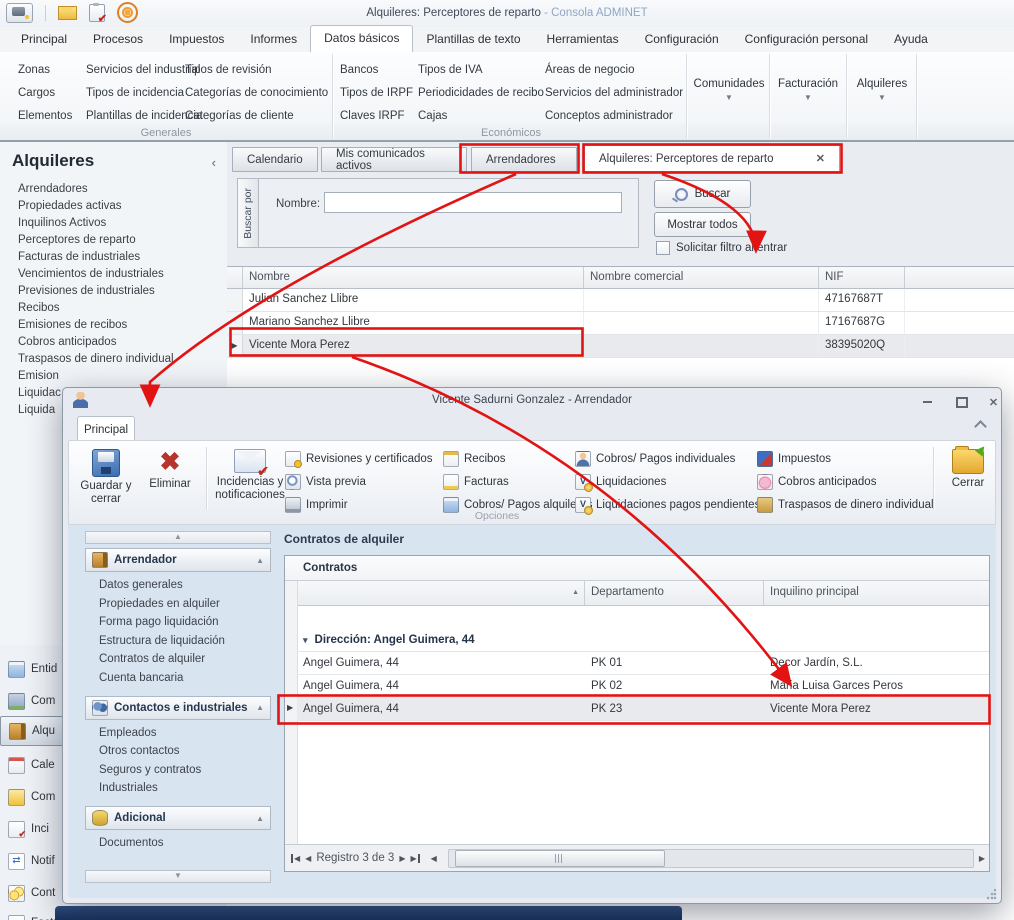 Image resolution: width=1014 pixels, height=920 pixels. What do you see at coordinates (118, 39) in the screenshot?
I see `tab-procesos: Procesos` at bounding box center [118, 39].